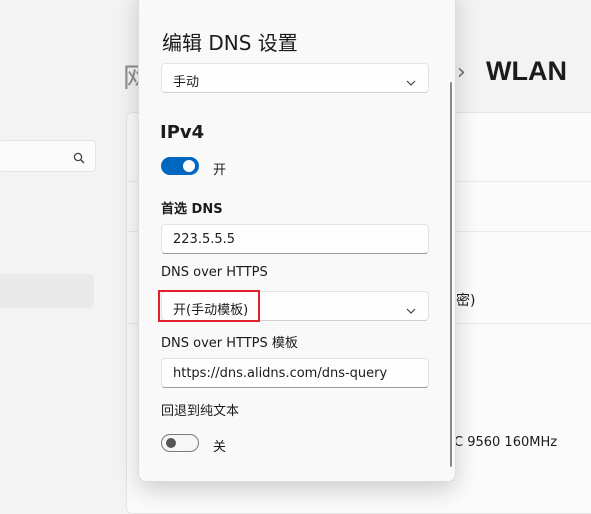 The height and width of the screenshot is (514, 591). I want to click on dns-mode-select: 手动, so click(295, 78).